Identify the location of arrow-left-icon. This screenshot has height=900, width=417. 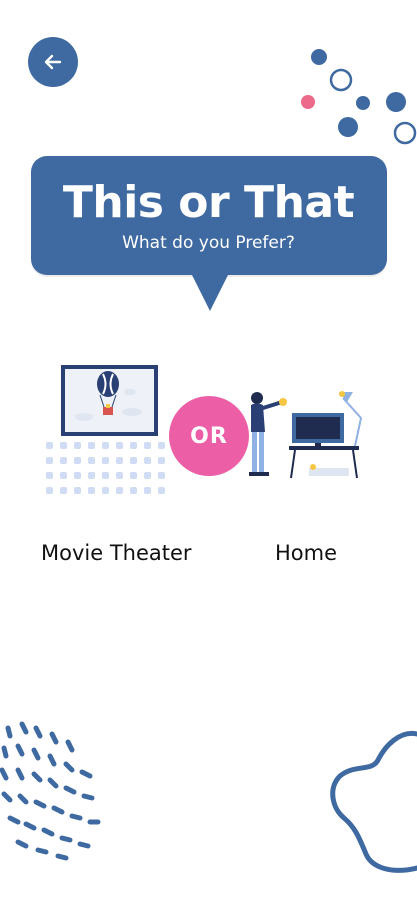
(53, 62).